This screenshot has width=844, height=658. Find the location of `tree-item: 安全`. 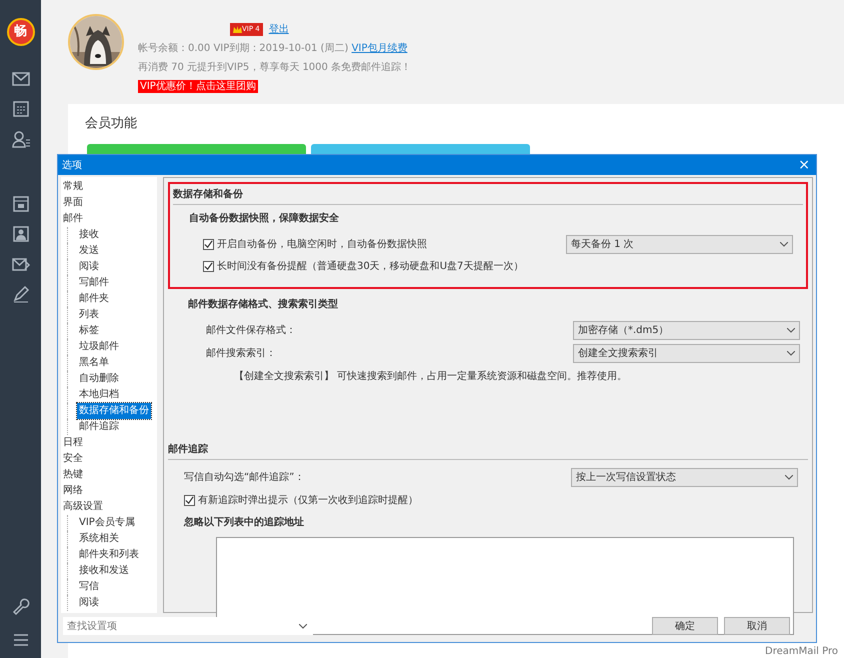

tree-item: 安全 is located at coordinates (73, 459).